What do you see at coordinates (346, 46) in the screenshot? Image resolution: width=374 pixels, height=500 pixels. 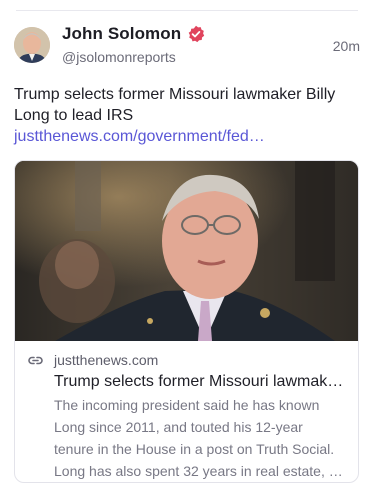 I see `post-timestamp: 20m` at bounding box center [346, 46].